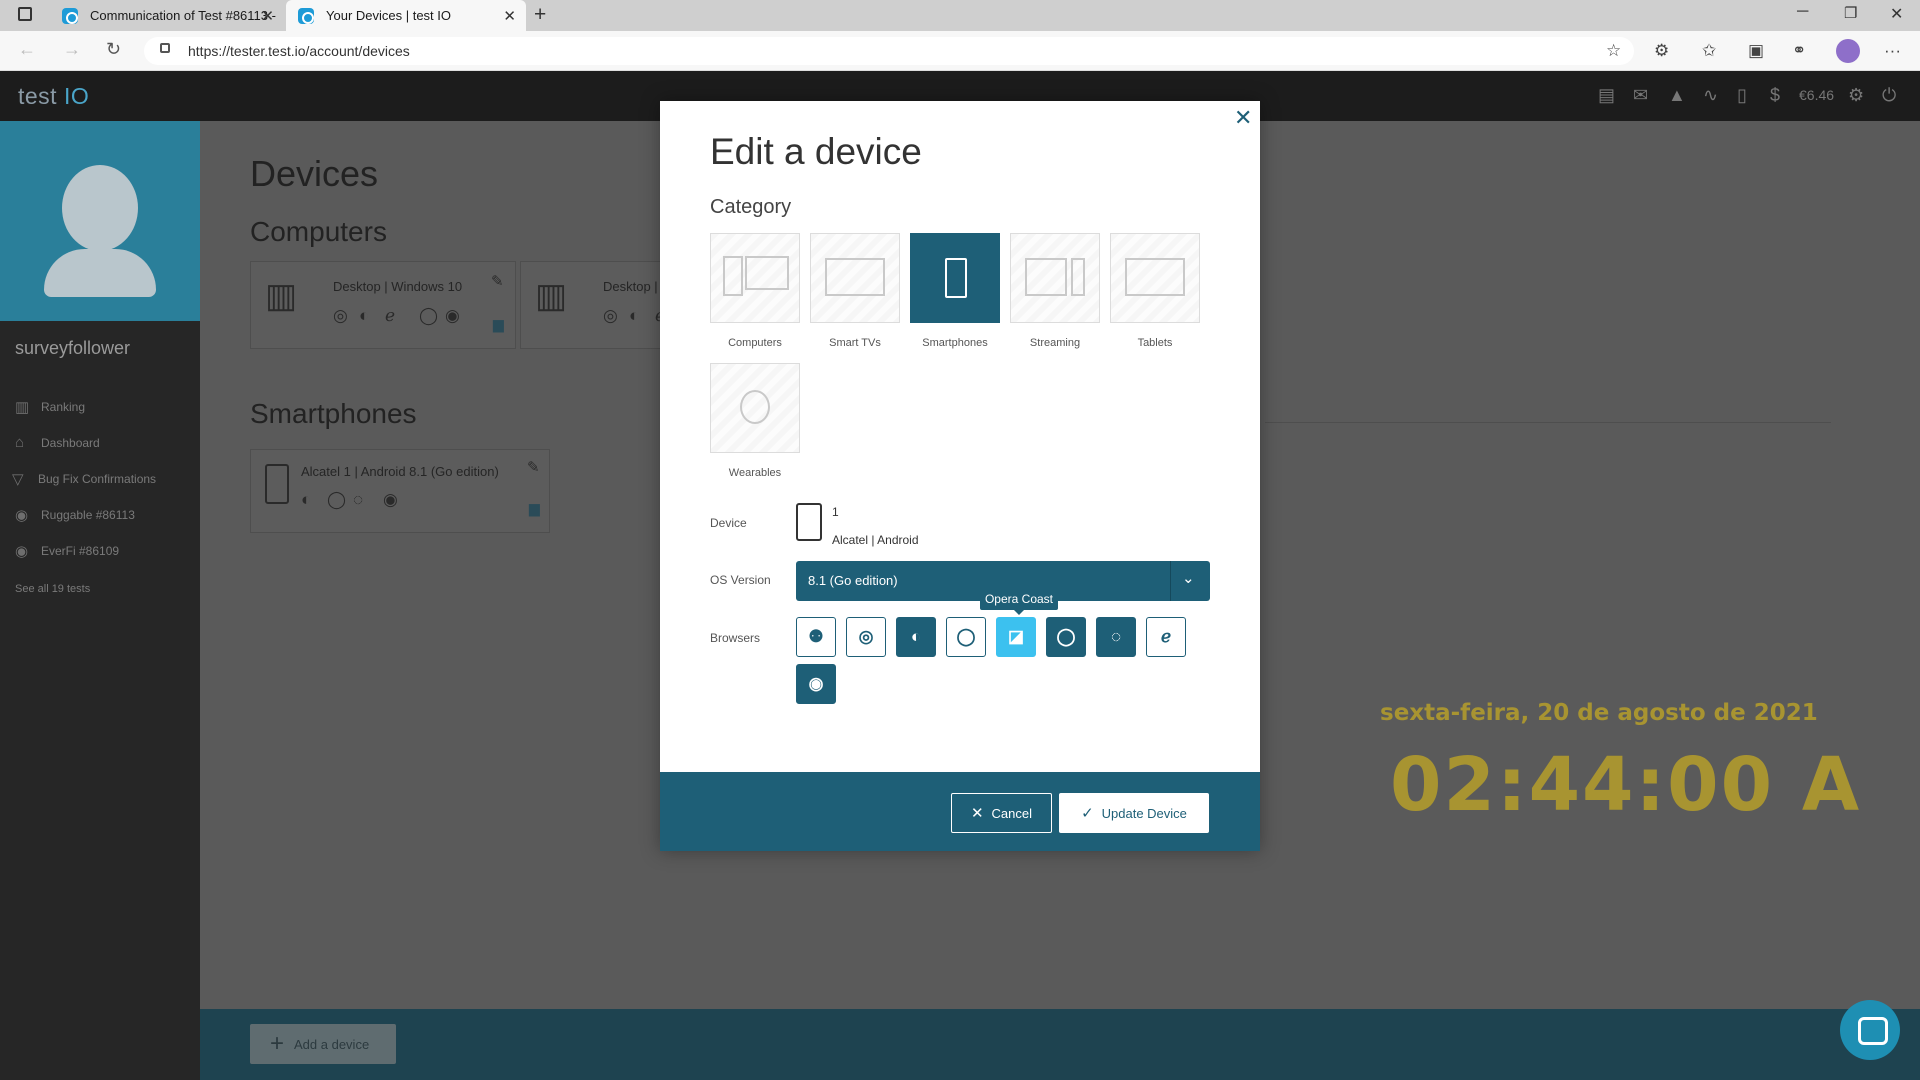 The height and width of the screenshot is (1080, 1920). I want to click on browser-chrome: ◎, so click(866, 637).